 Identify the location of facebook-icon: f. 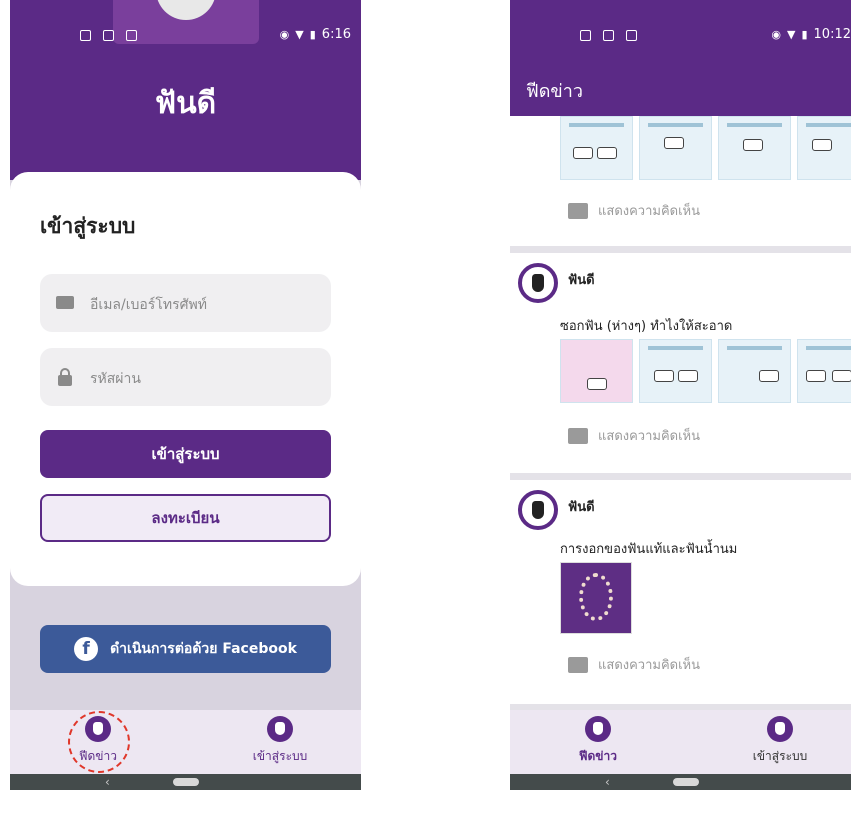
(86, 649).